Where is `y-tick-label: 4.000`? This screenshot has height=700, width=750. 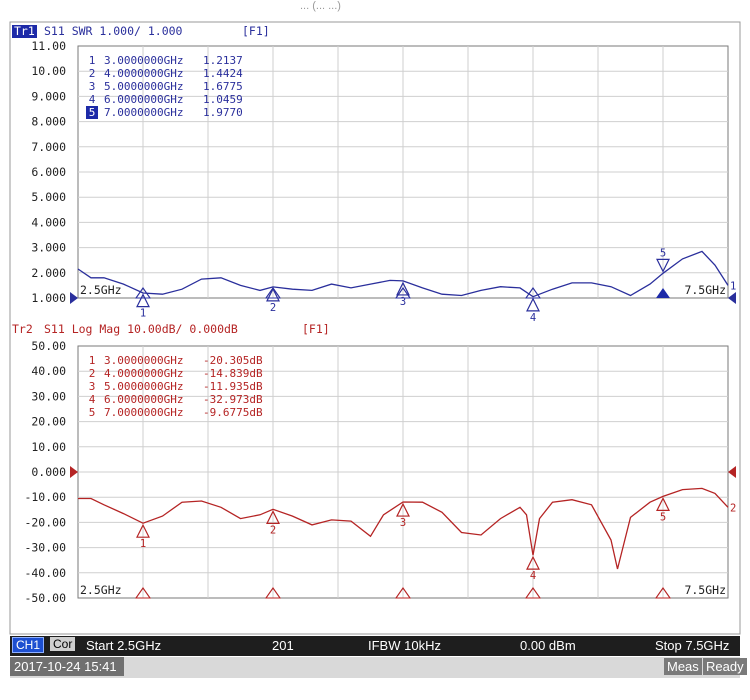 y-tick-label: 4.000 is located at coordinates (48, 222).